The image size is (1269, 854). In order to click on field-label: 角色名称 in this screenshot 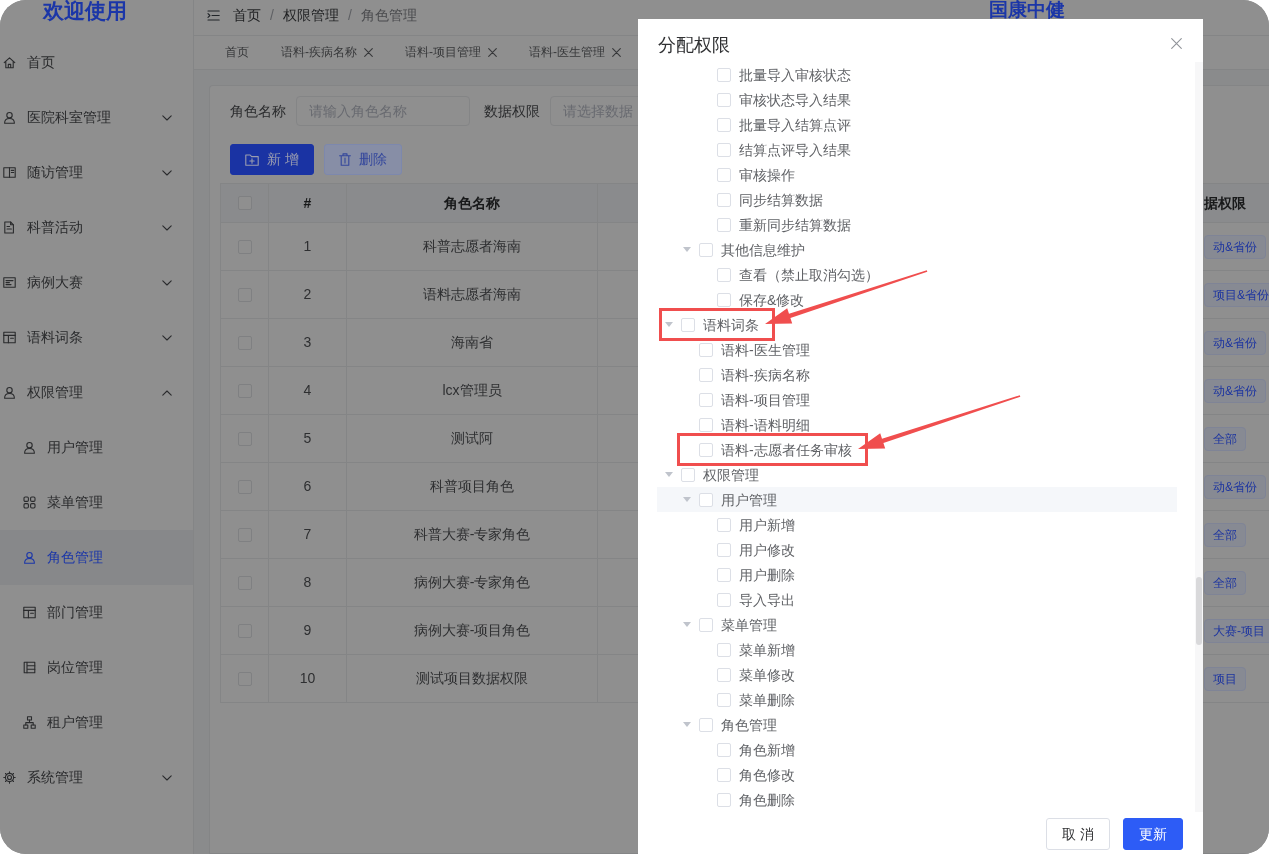, I will do `click(258, 111)`.